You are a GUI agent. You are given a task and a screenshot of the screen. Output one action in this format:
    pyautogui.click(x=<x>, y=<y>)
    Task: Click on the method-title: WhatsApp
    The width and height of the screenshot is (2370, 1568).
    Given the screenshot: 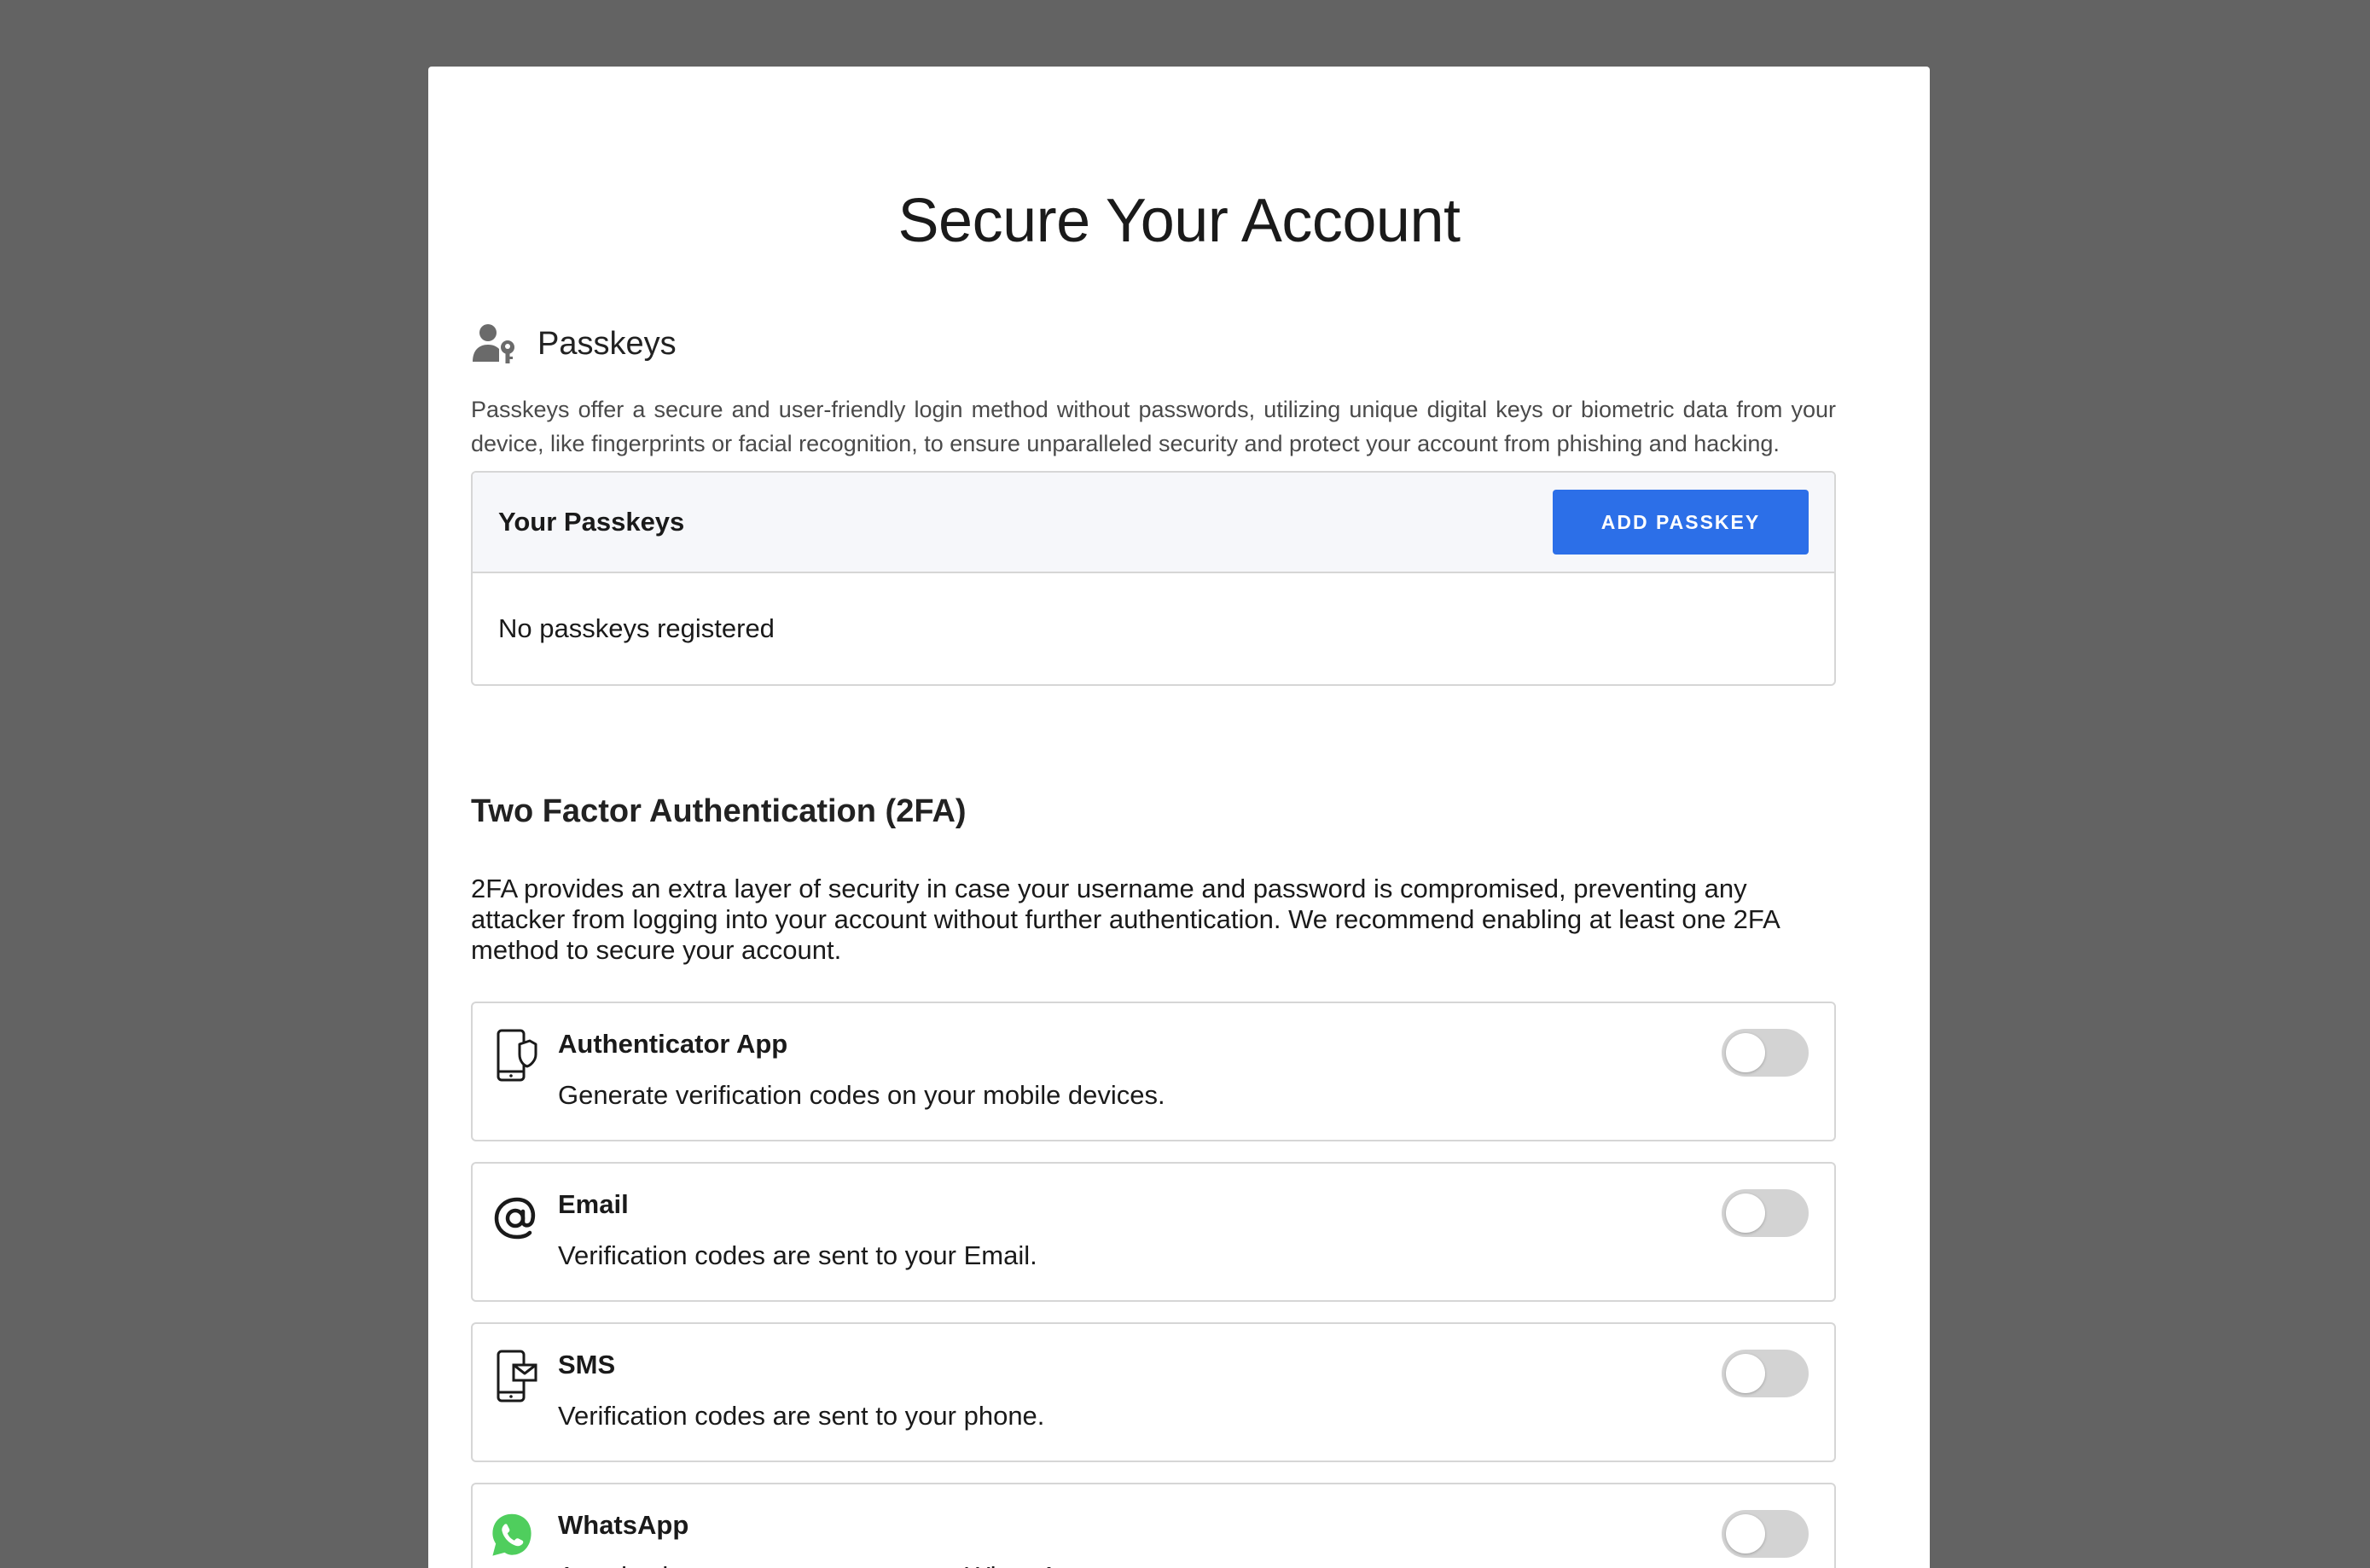 What is the action you would take?
    pyautogui.click(x=623, y=1525)
    